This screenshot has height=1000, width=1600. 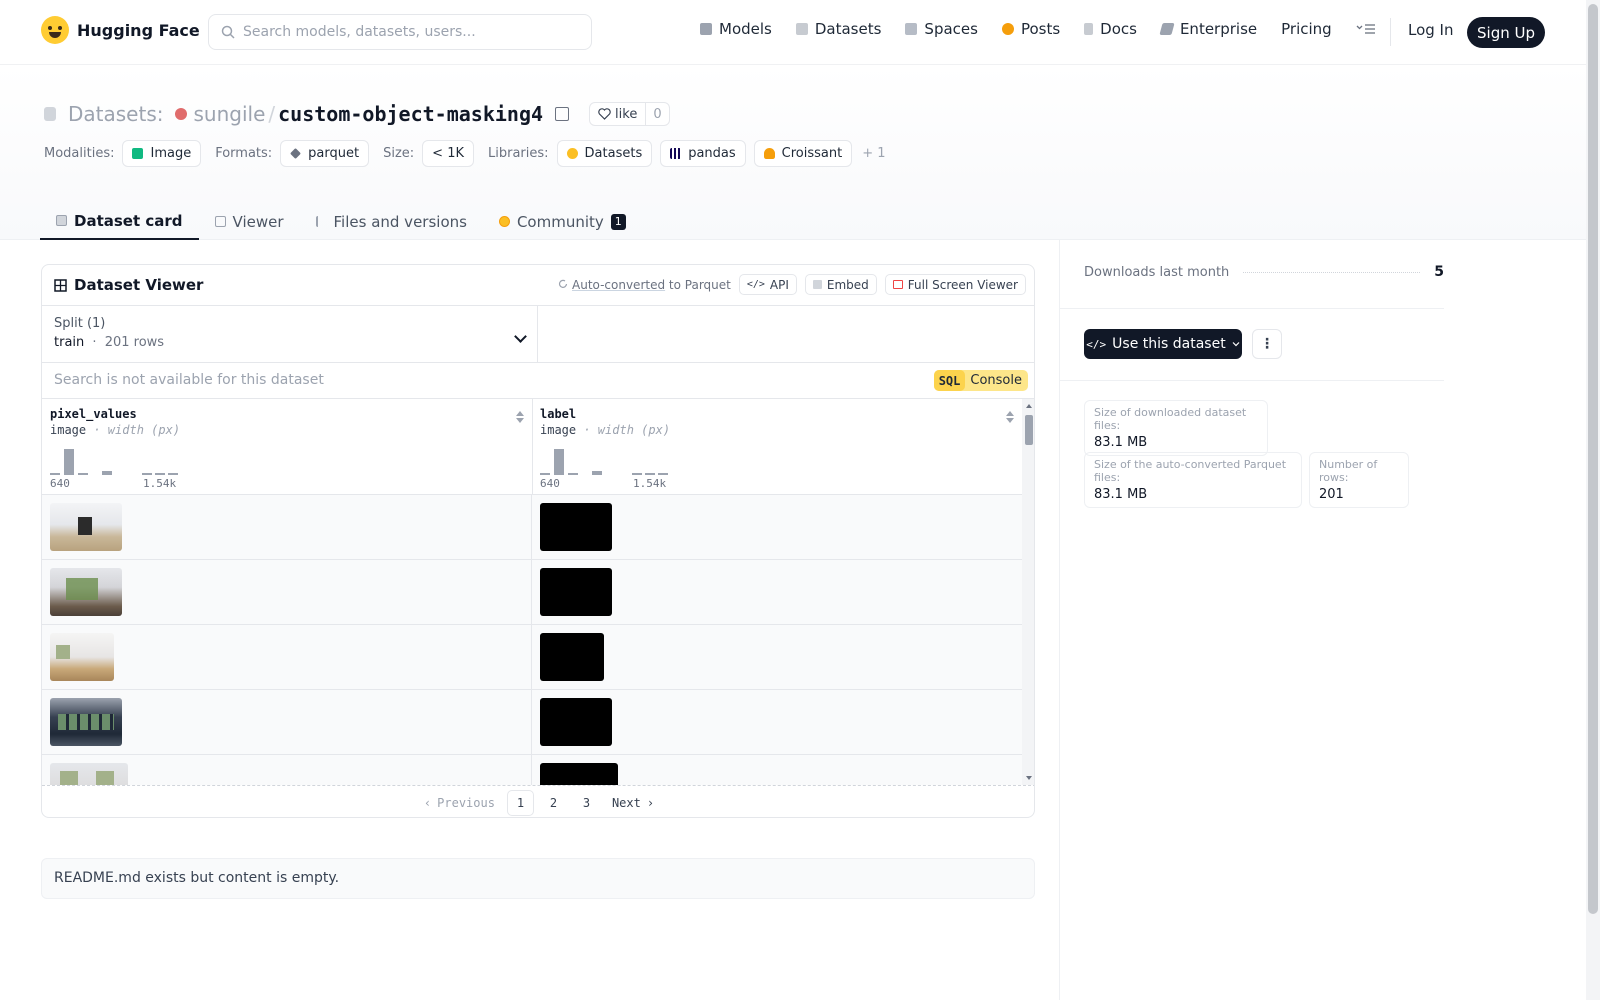 I want to click on scroll-down-icon, so click(x=1028, y=778).